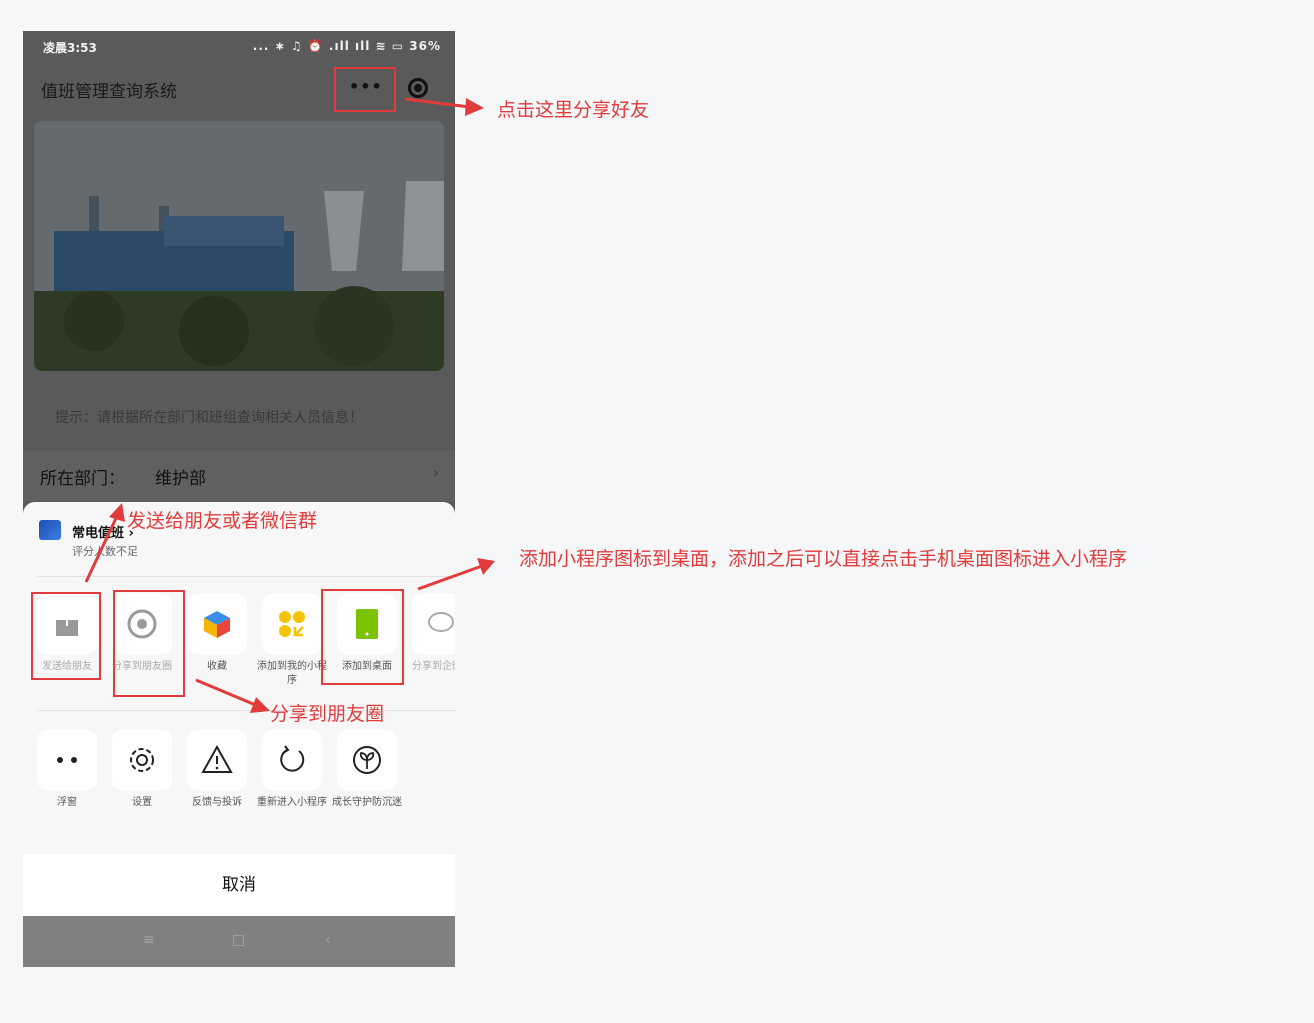 Image resolution: width=1314 pixels, height=1023 pixels. What do you see at coordinates (573, 110) in the screenshot?
I see `annotation-share-friend: 点击这里分享好友` at bounding box center [573, 110].